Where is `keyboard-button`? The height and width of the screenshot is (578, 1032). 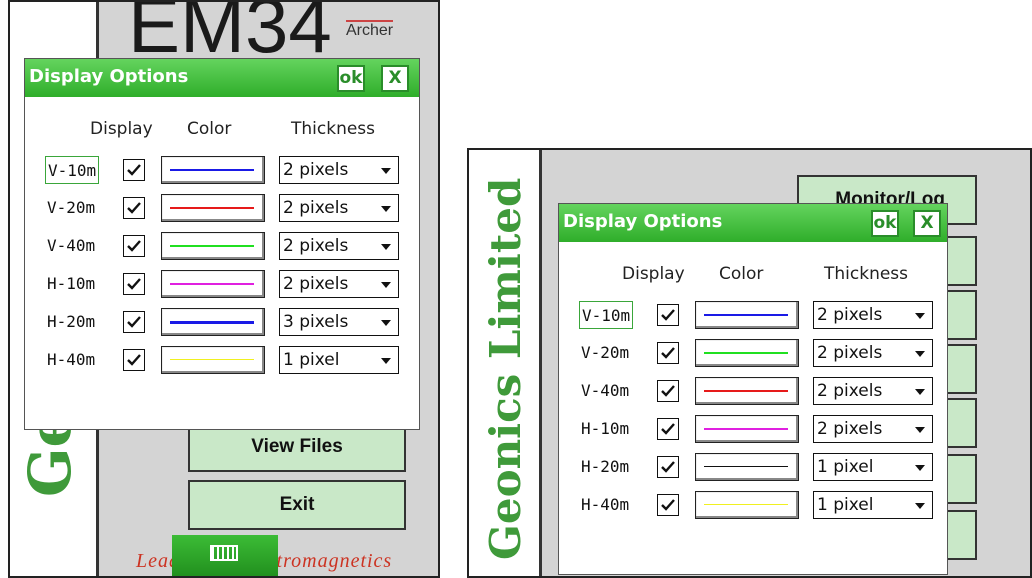 keyboard-button is located at coordinates (225, 555).